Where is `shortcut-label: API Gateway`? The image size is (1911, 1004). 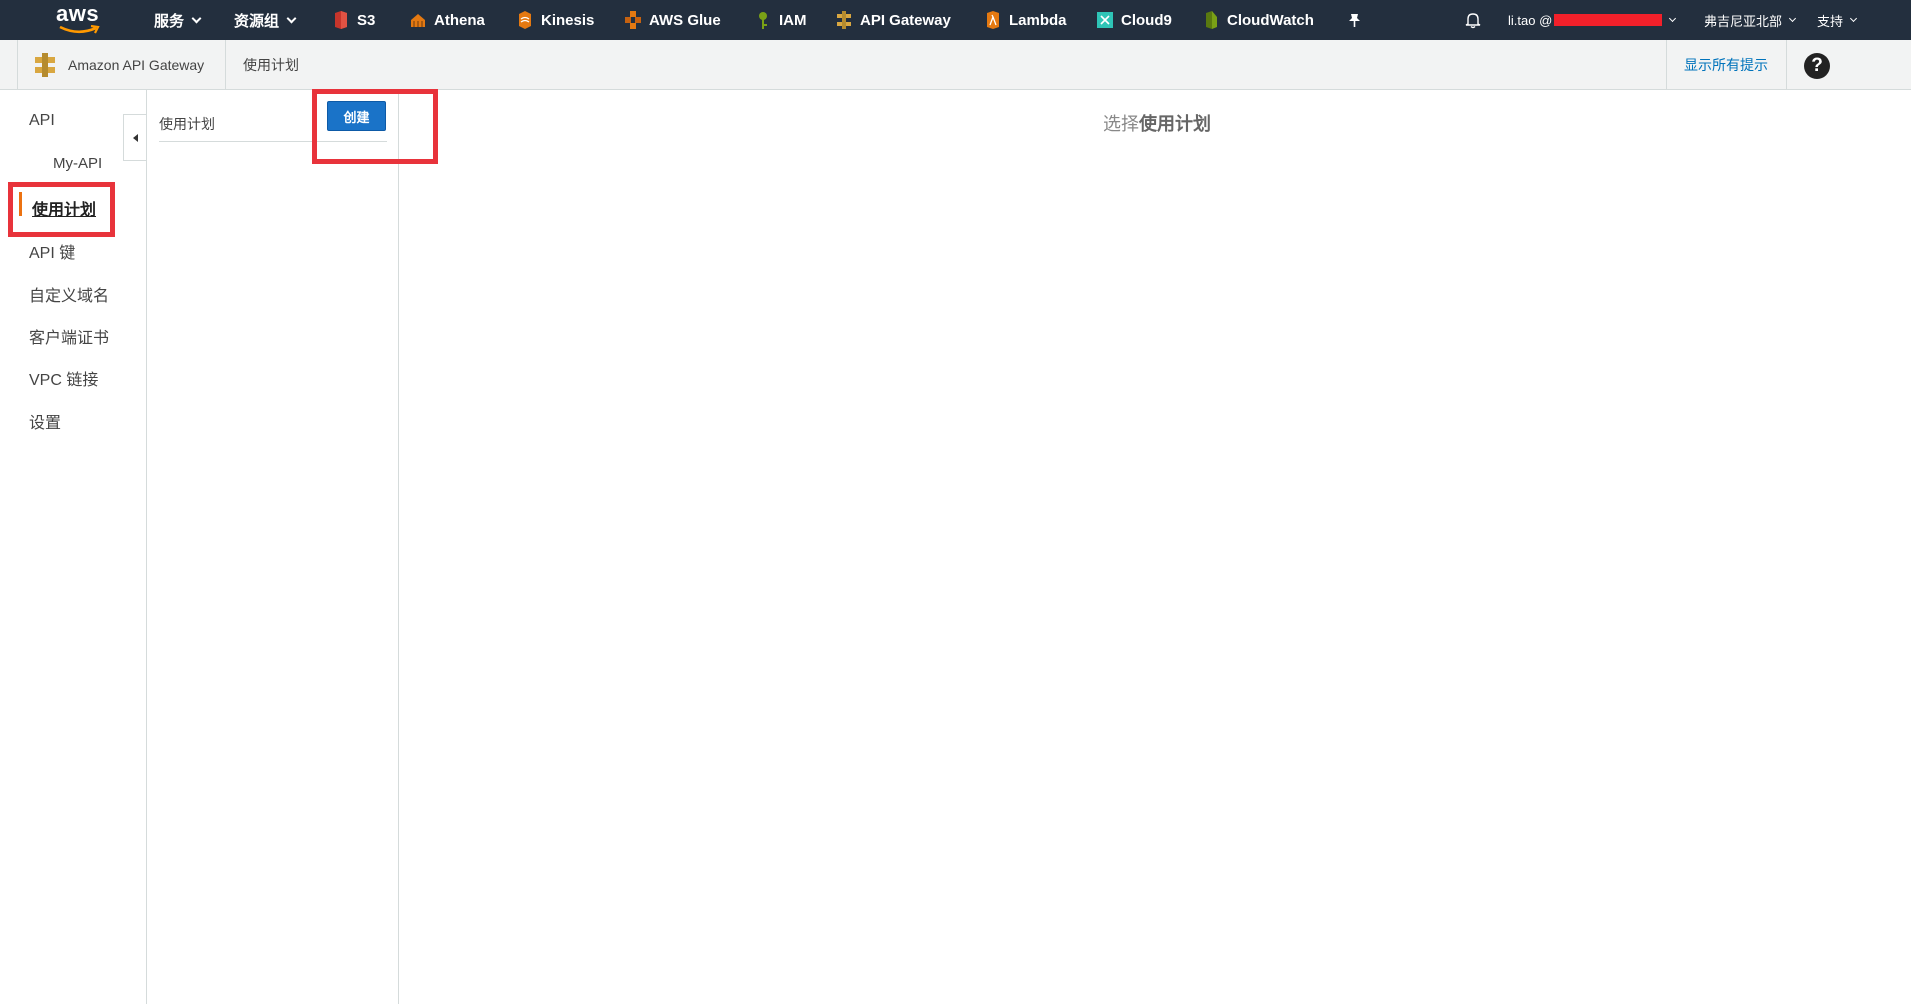 shortcut-label: API Gateway is located at coordinates (905, 20).